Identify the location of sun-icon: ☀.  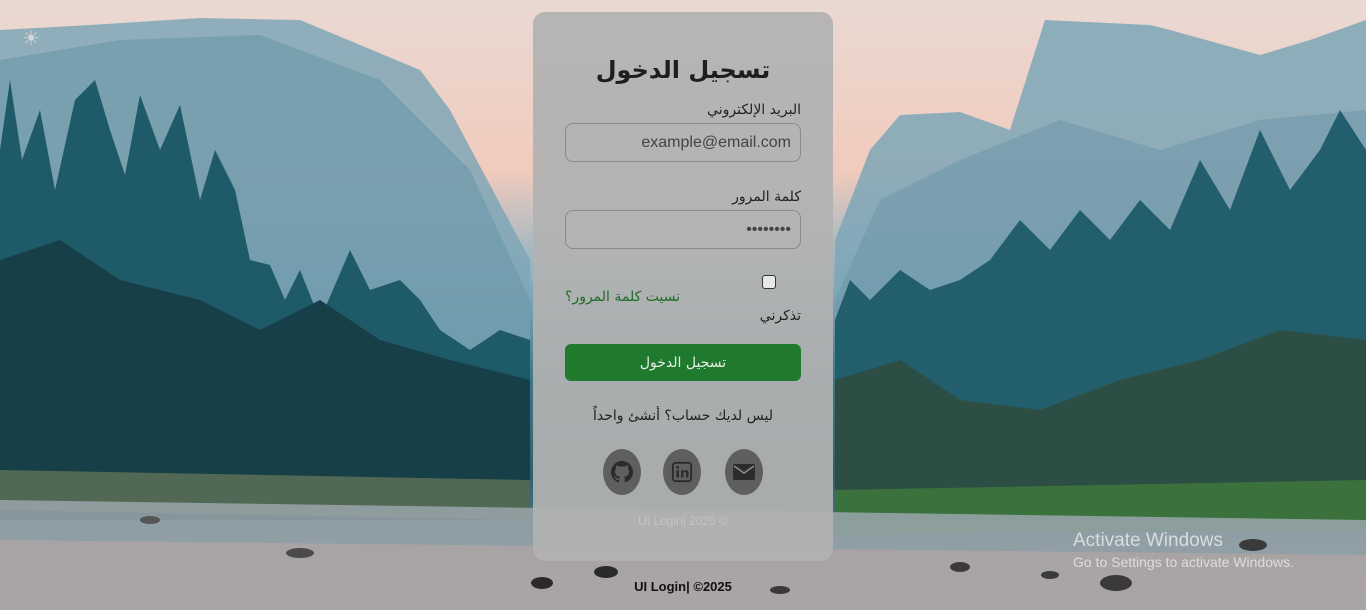
(31, 38).